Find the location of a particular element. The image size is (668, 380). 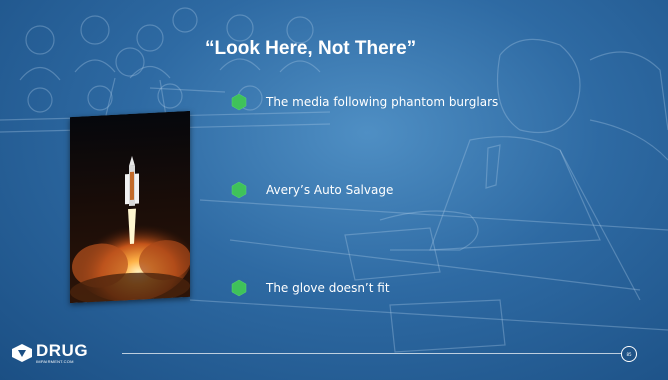

bullet-item: Avery’s Auto Salvage is located at coordinates (311, 190).